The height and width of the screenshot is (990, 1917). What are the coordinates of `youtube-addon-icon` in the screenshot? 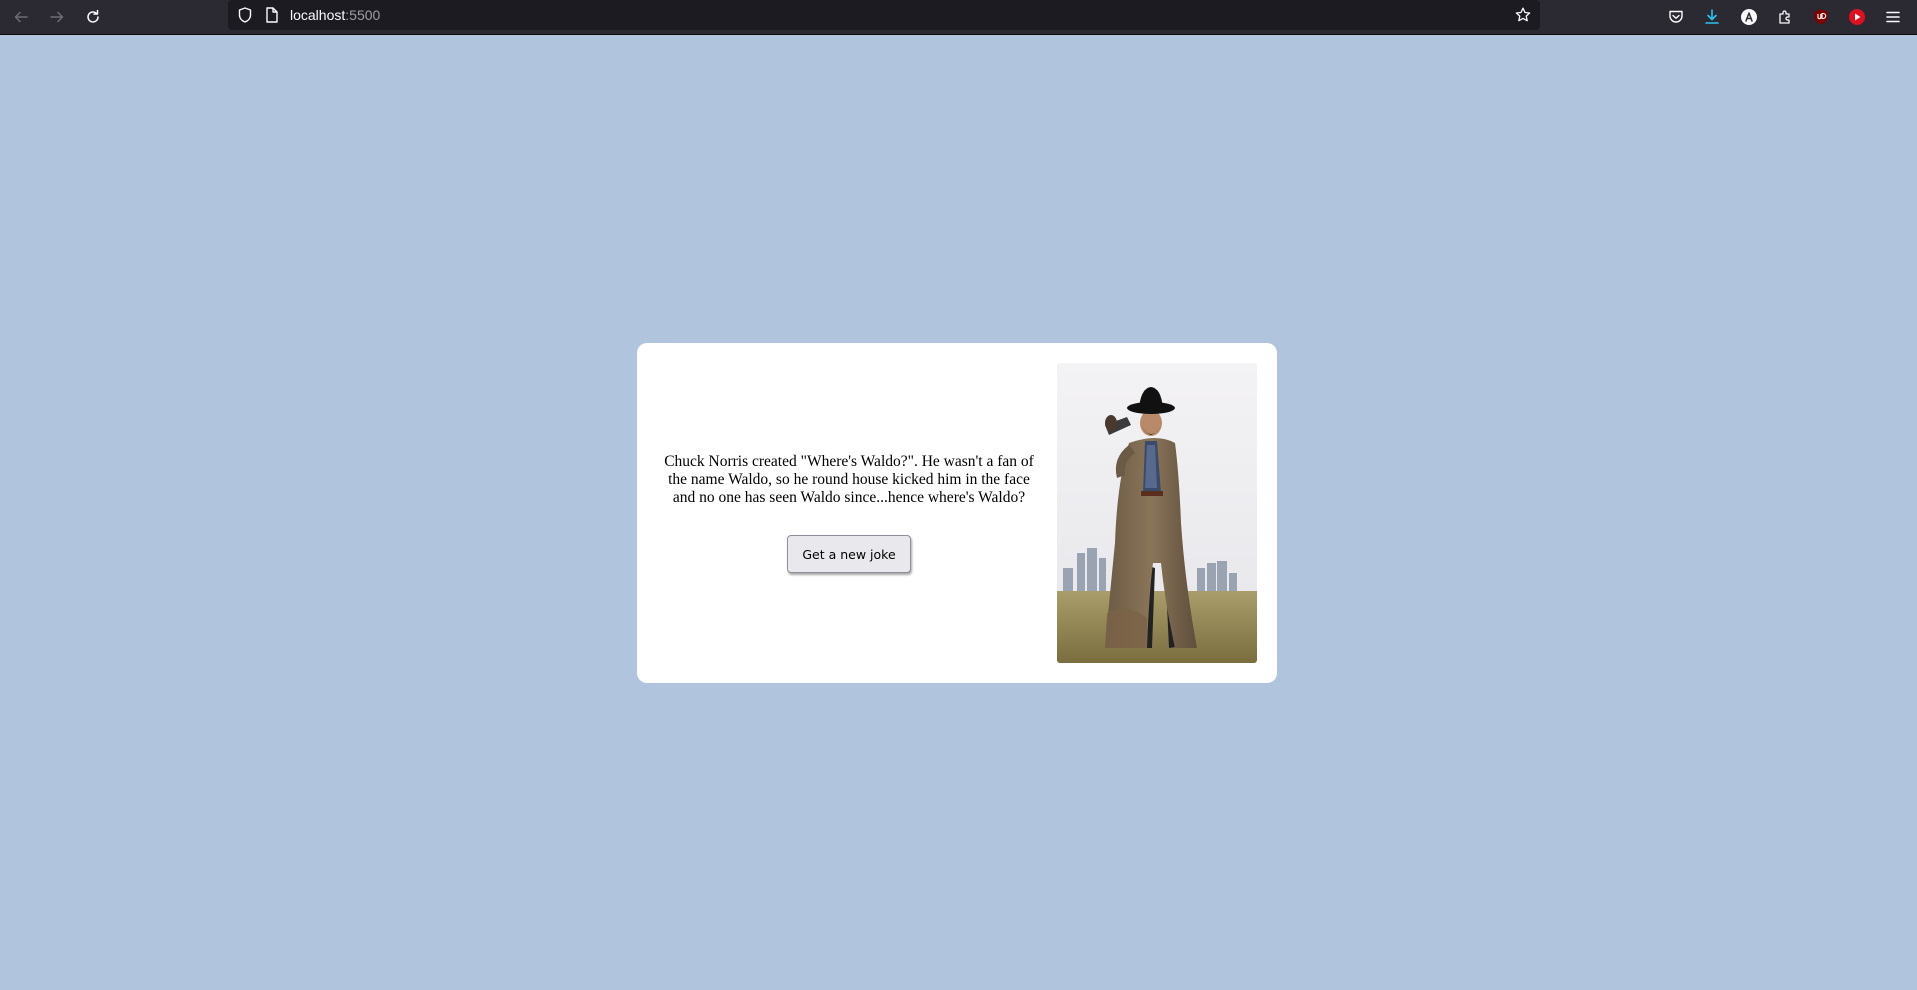 It's located at (1857, 17).